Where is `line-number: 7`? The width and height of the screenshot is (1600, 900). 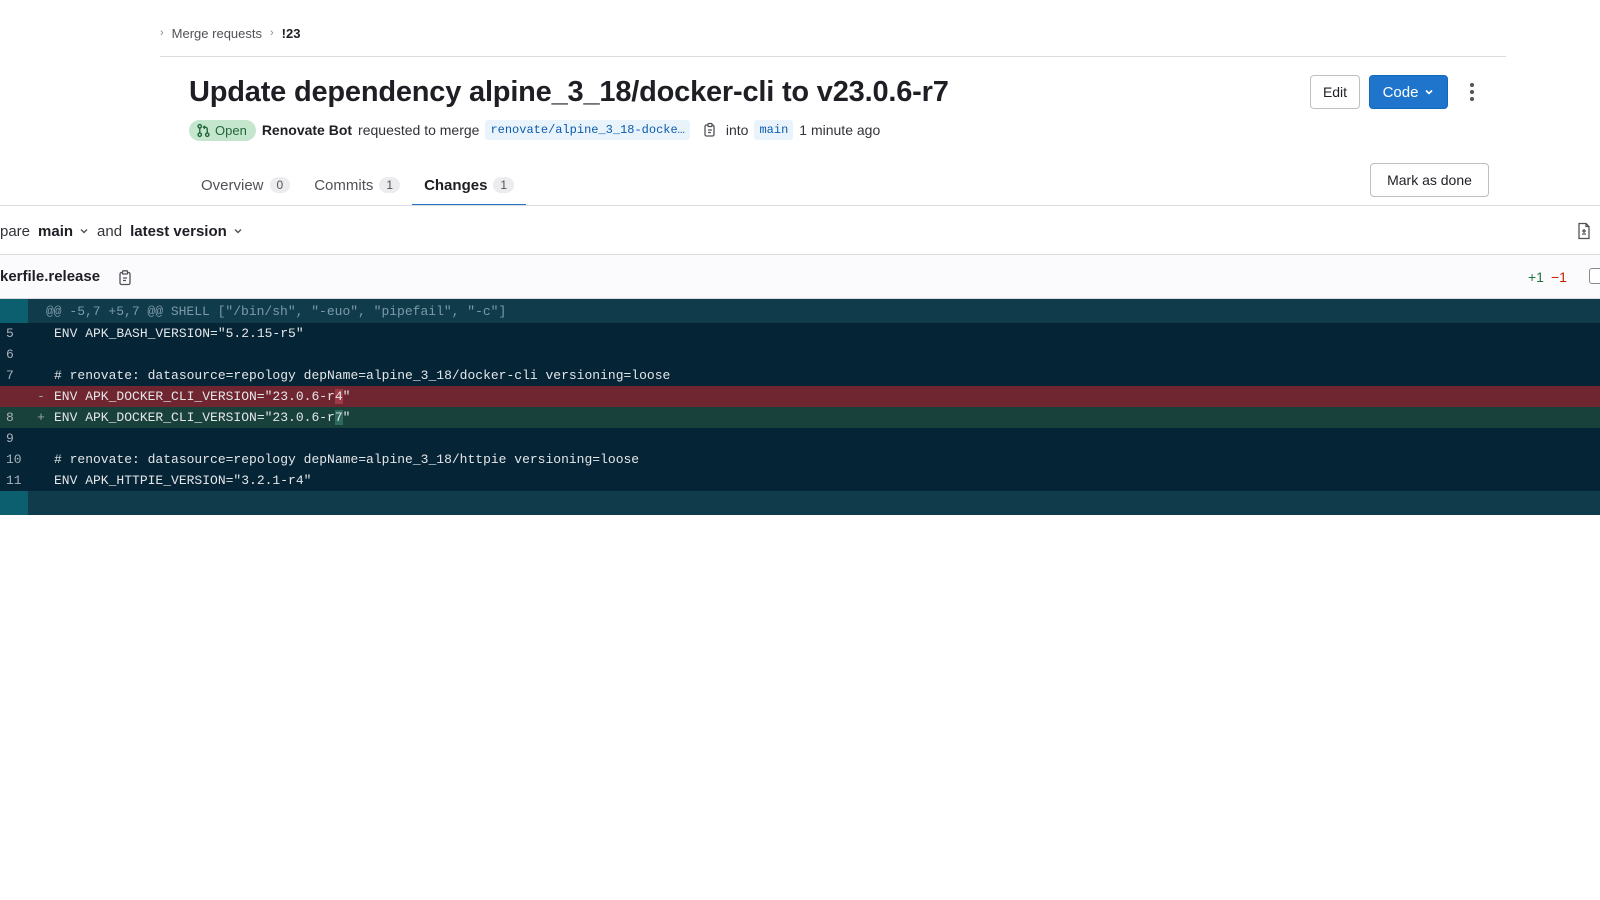
line-number: 7 is located at coordinates (14, 375).